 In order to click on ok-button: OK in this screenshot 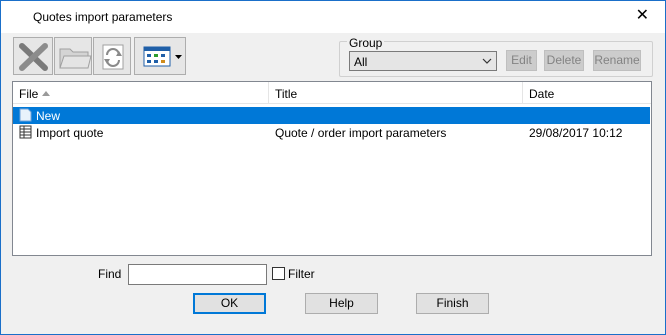, I will do `click(229, 303)`.